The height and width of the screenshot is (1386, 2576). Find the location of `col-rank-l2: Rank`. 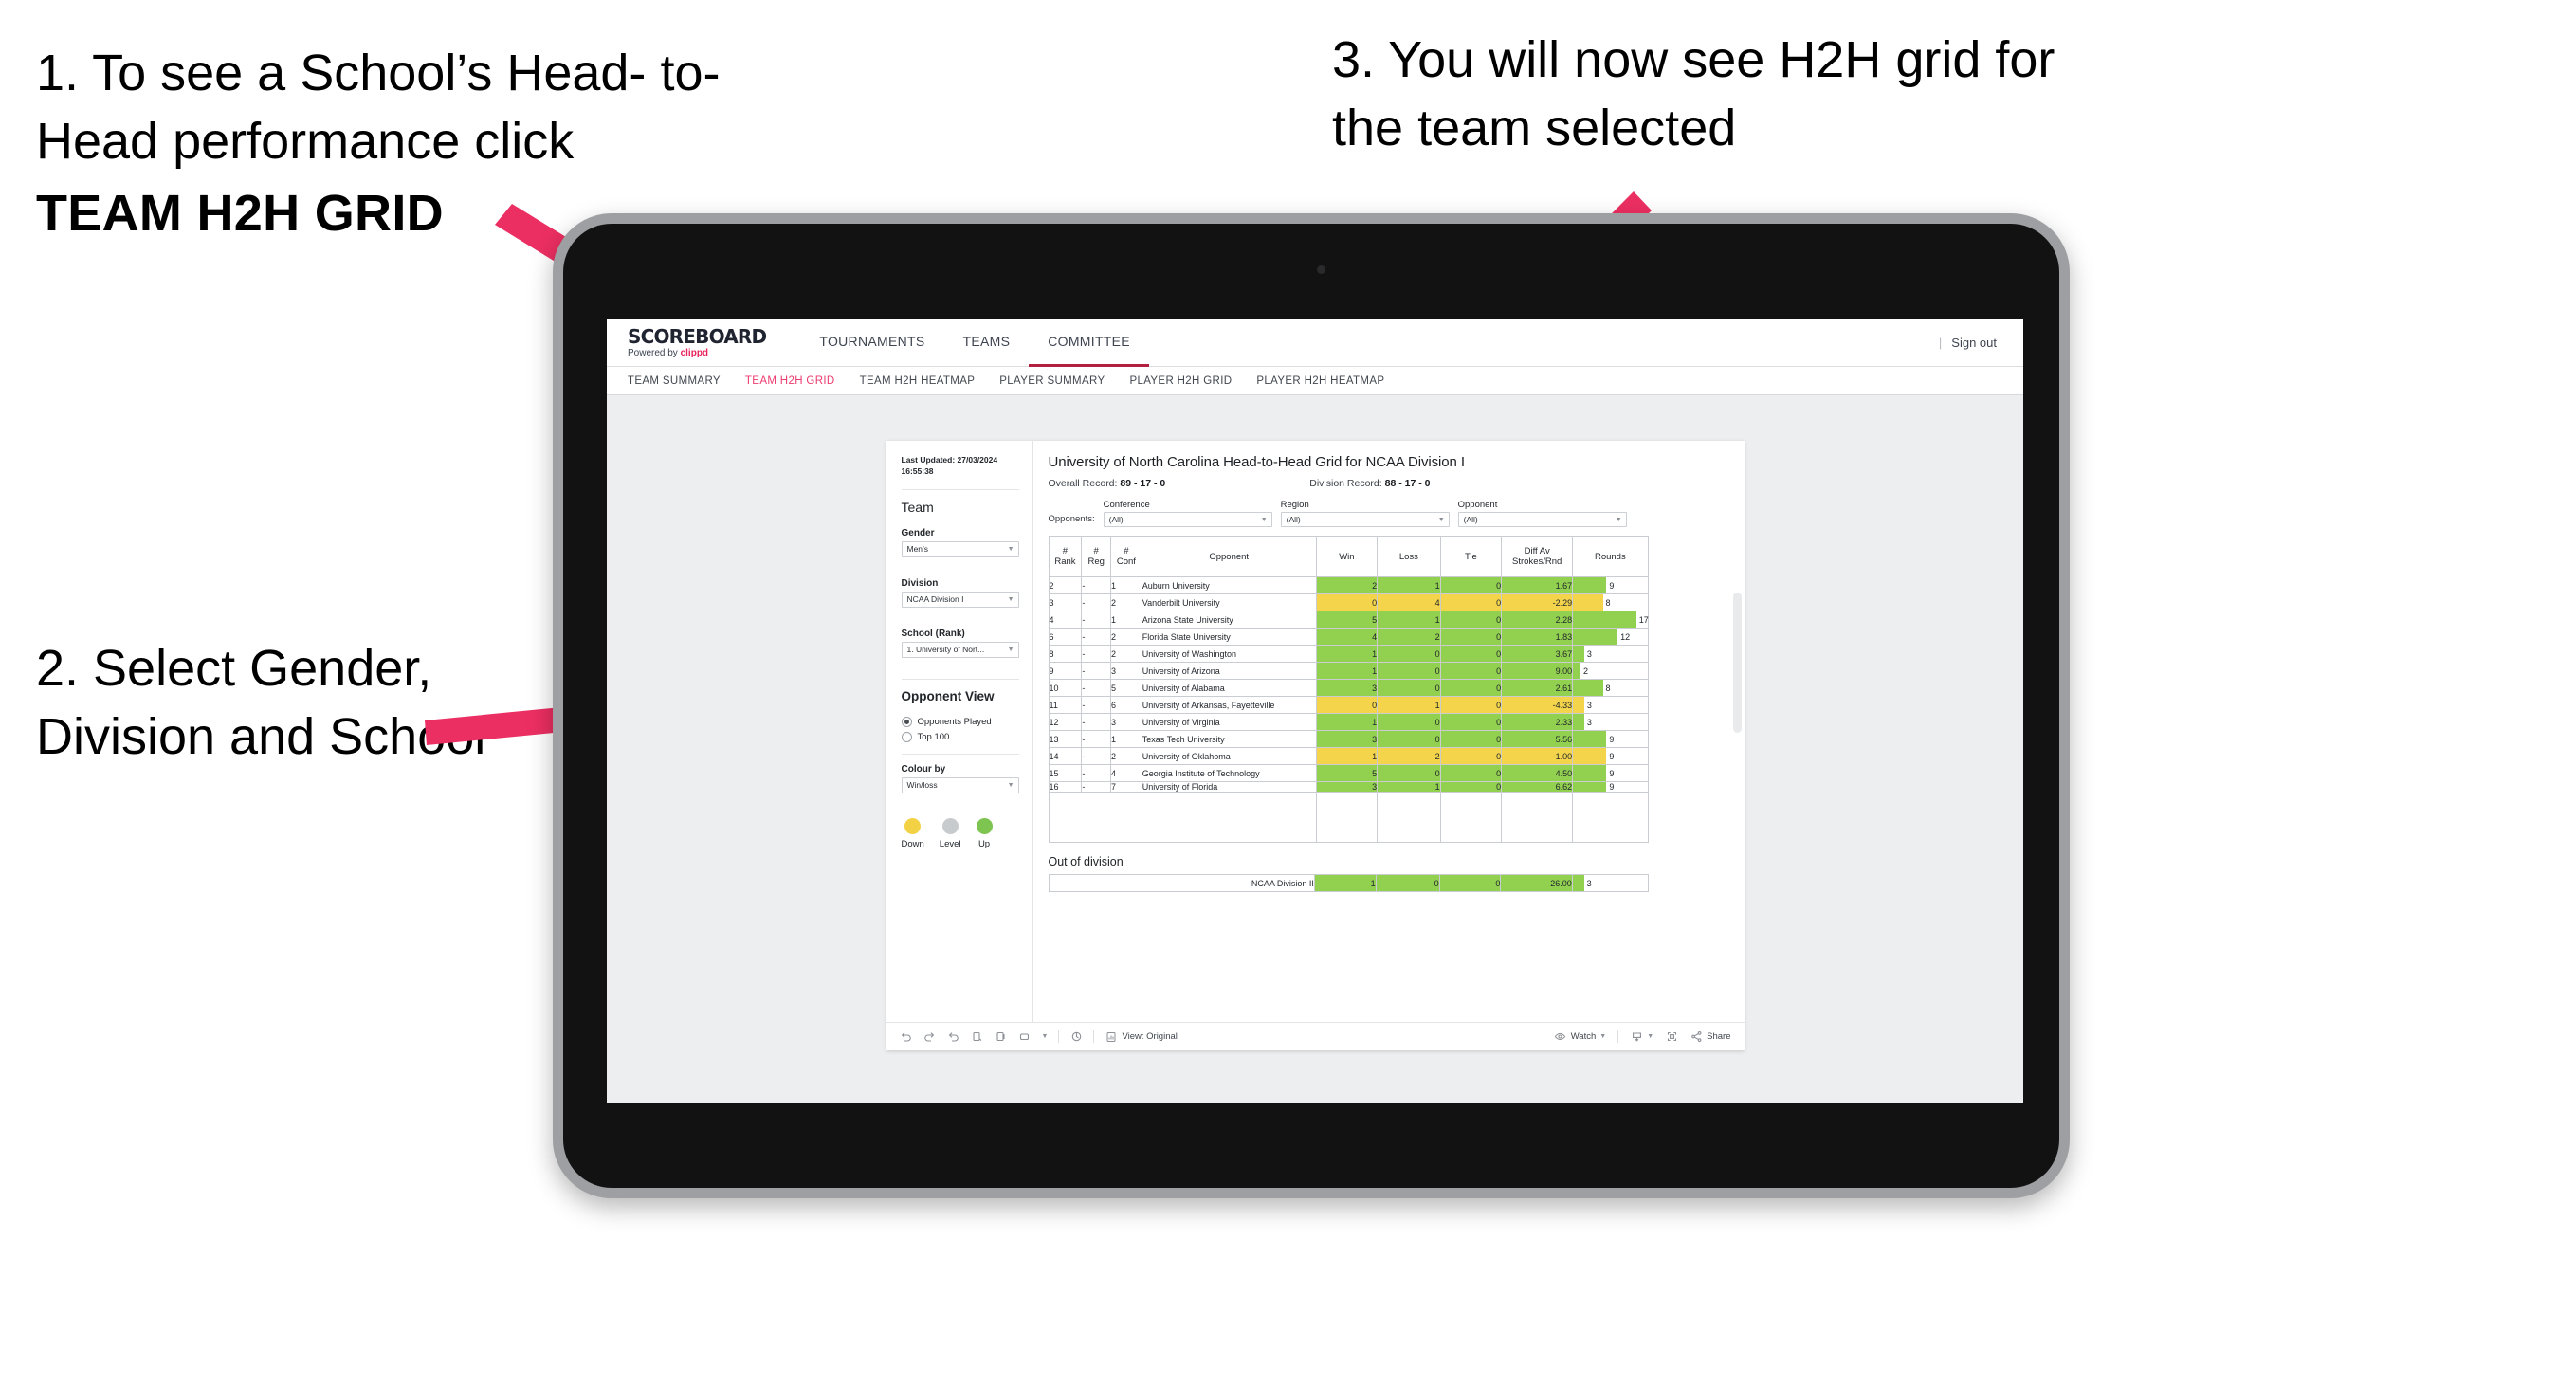

col-rank-l2: Rank is located at coordinates (1065, 561).